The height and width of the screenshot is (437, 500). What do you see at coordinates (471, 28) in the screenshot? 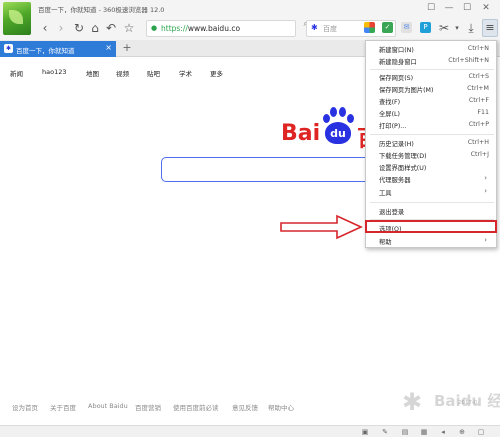
I see `download-icon: ⤓` at bounding box center [471, 28].